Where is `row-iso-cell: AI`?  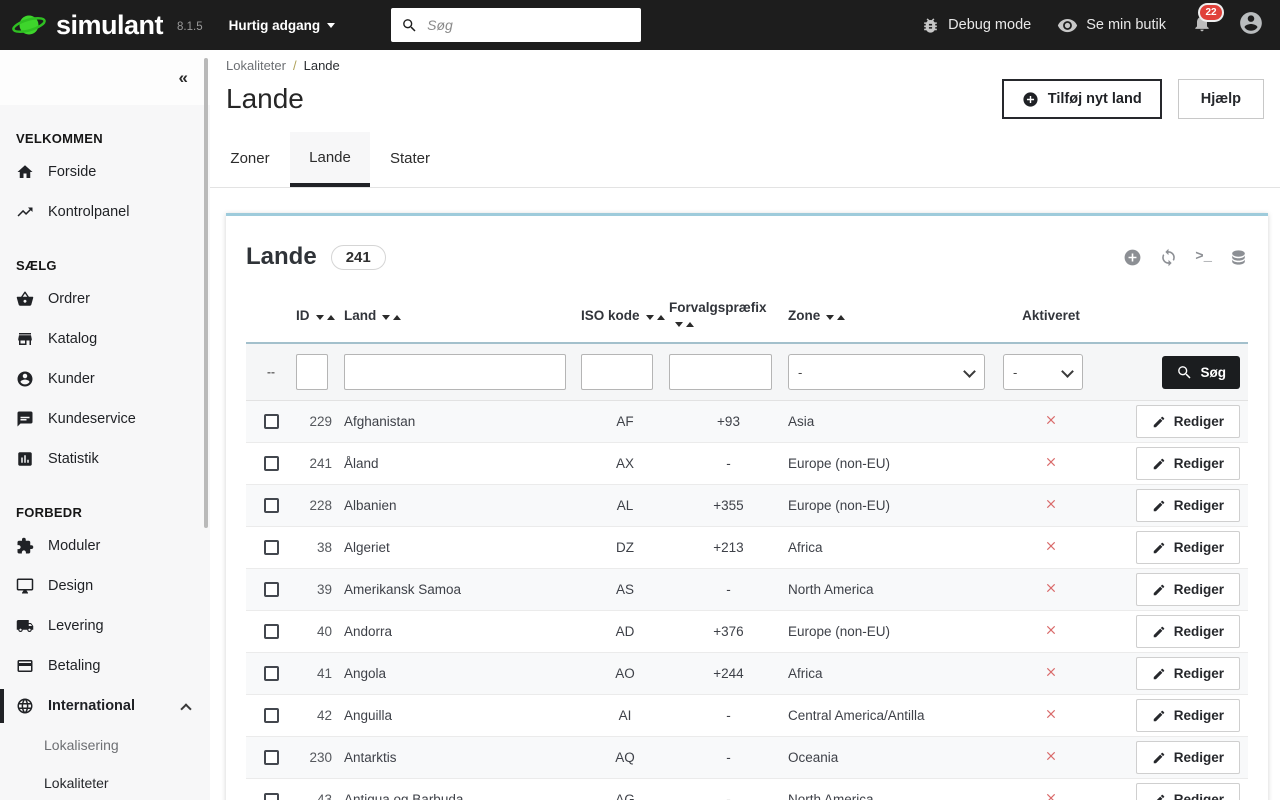 row-iso-cell: AI is located at coordinates (625, 715).